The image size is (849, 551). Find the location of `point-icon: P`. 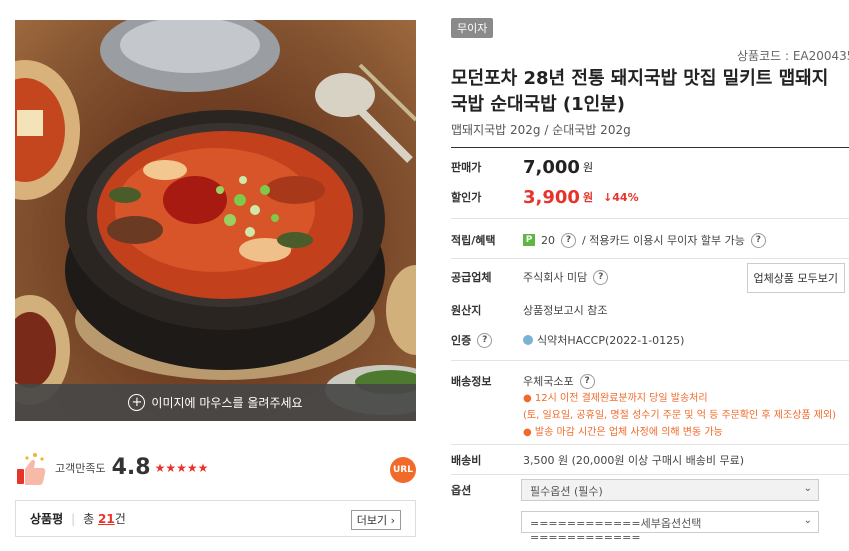

point-icon: P is located at coordinates (529, 240).